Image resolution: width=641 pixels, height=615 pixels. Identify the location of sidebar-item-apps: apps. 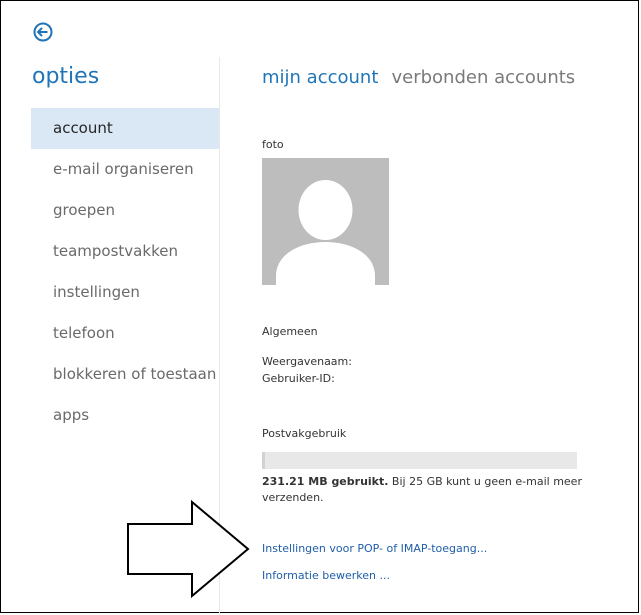
(125, 415).